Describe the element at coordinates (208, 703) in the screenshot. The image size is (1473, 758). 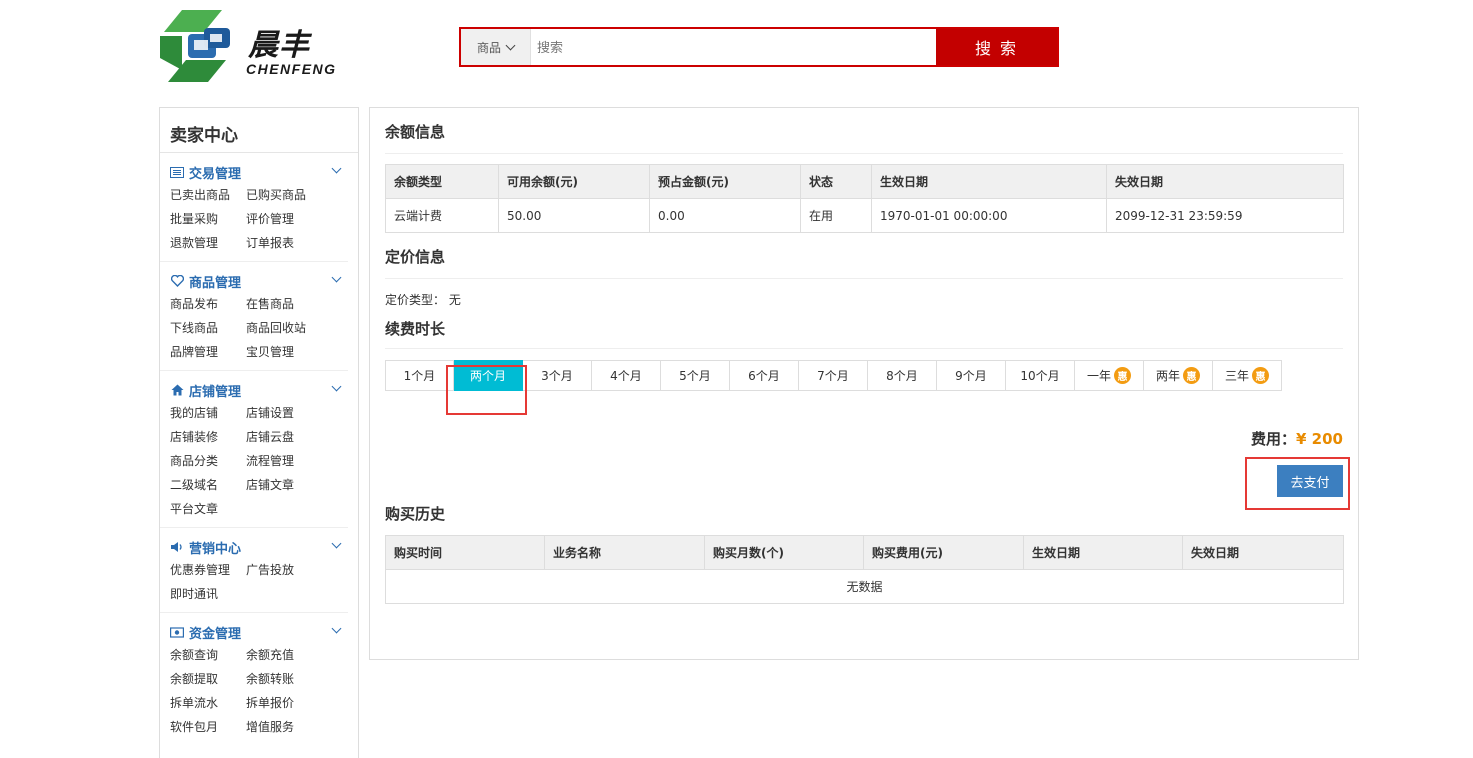
I see `sidebar-item-split-flow: 拆单流水` at that location.